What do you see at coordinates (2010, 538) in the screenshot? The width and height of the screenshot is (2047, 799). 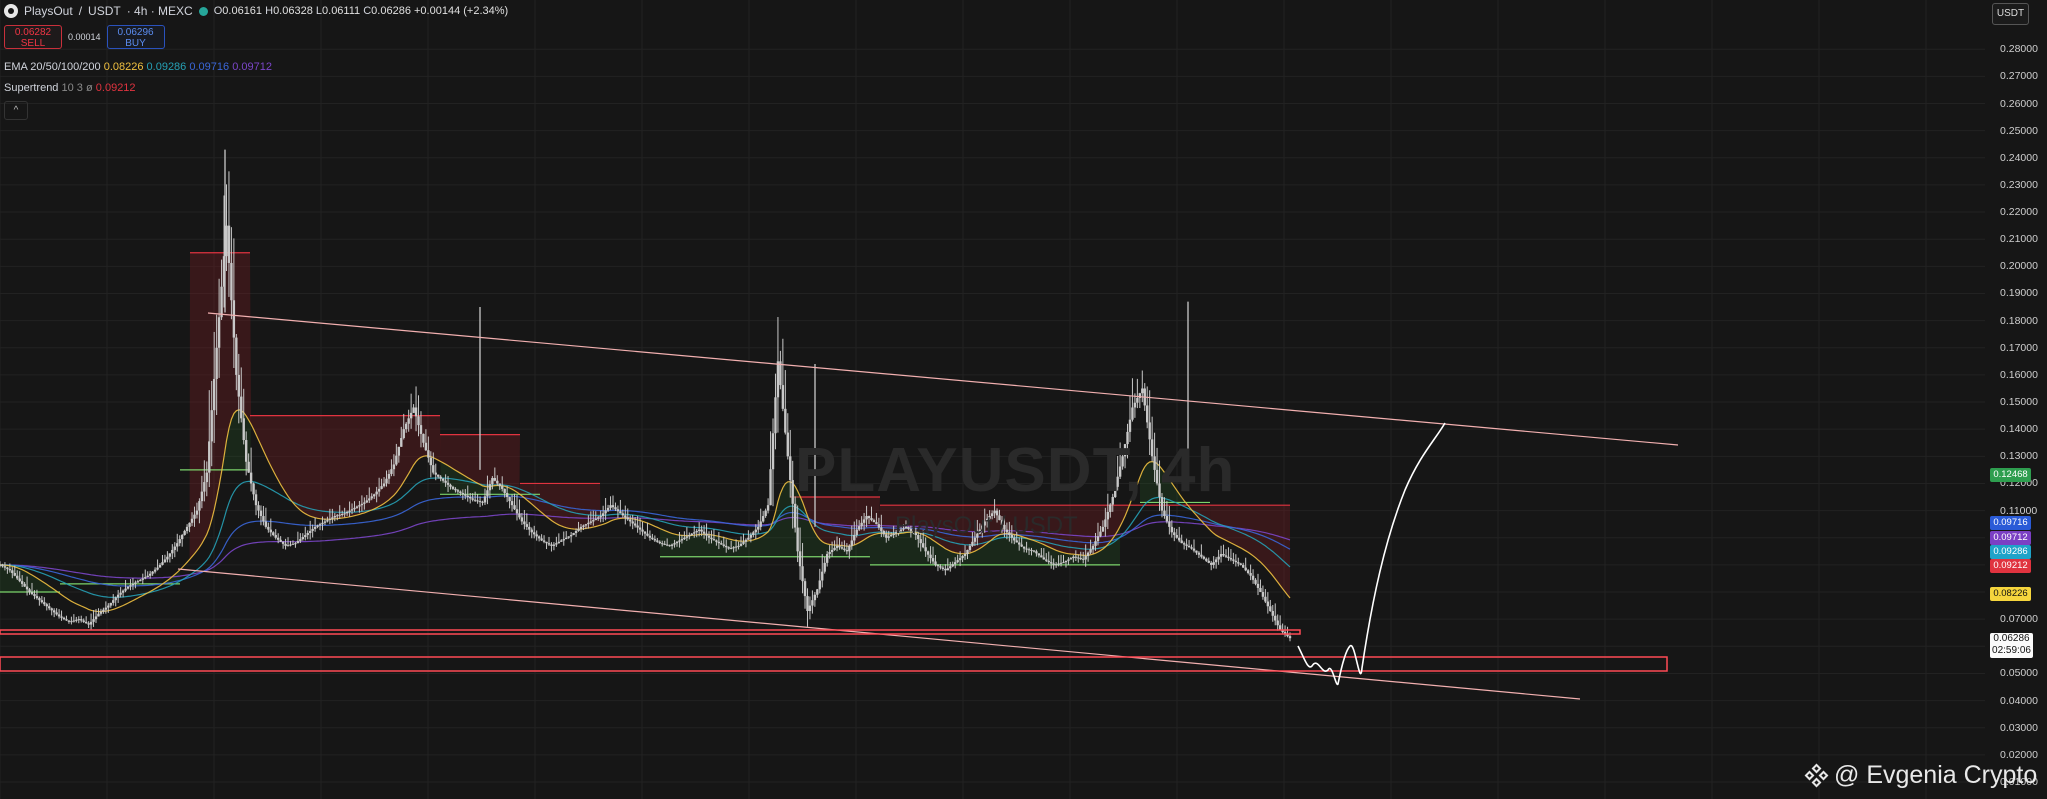 I see `price-tag: 0.09712` at bounding box center [2010, 538].